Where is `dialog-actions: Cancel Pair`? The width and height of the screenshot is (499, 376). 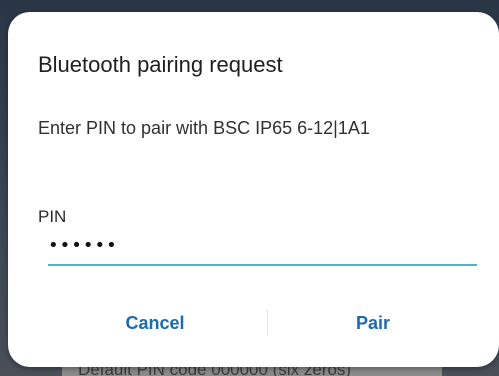
dialog-actions: Cancel Pair is located at coordinates (253, 323).